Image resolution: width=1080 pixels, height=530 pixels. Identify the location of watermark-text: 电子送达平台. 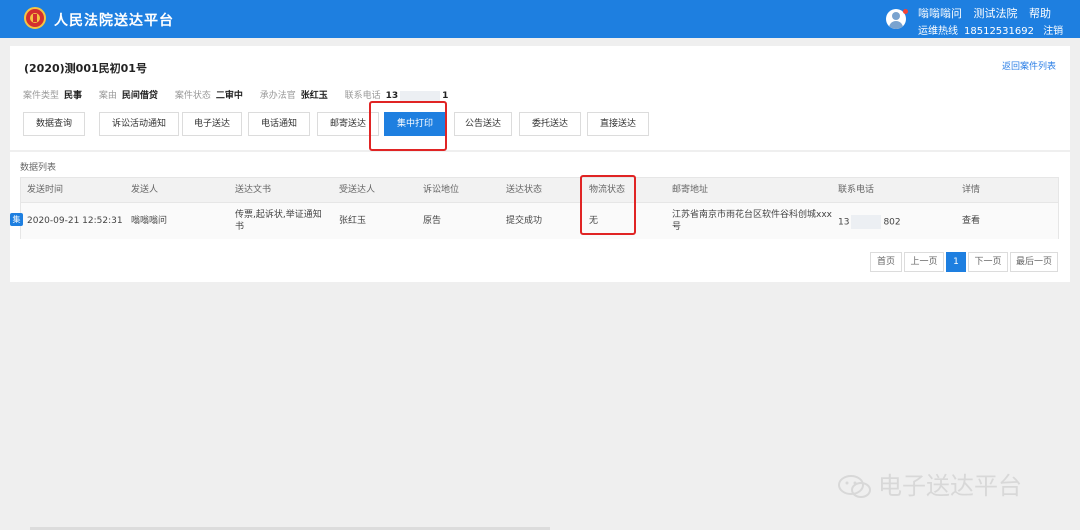
(950, 486).